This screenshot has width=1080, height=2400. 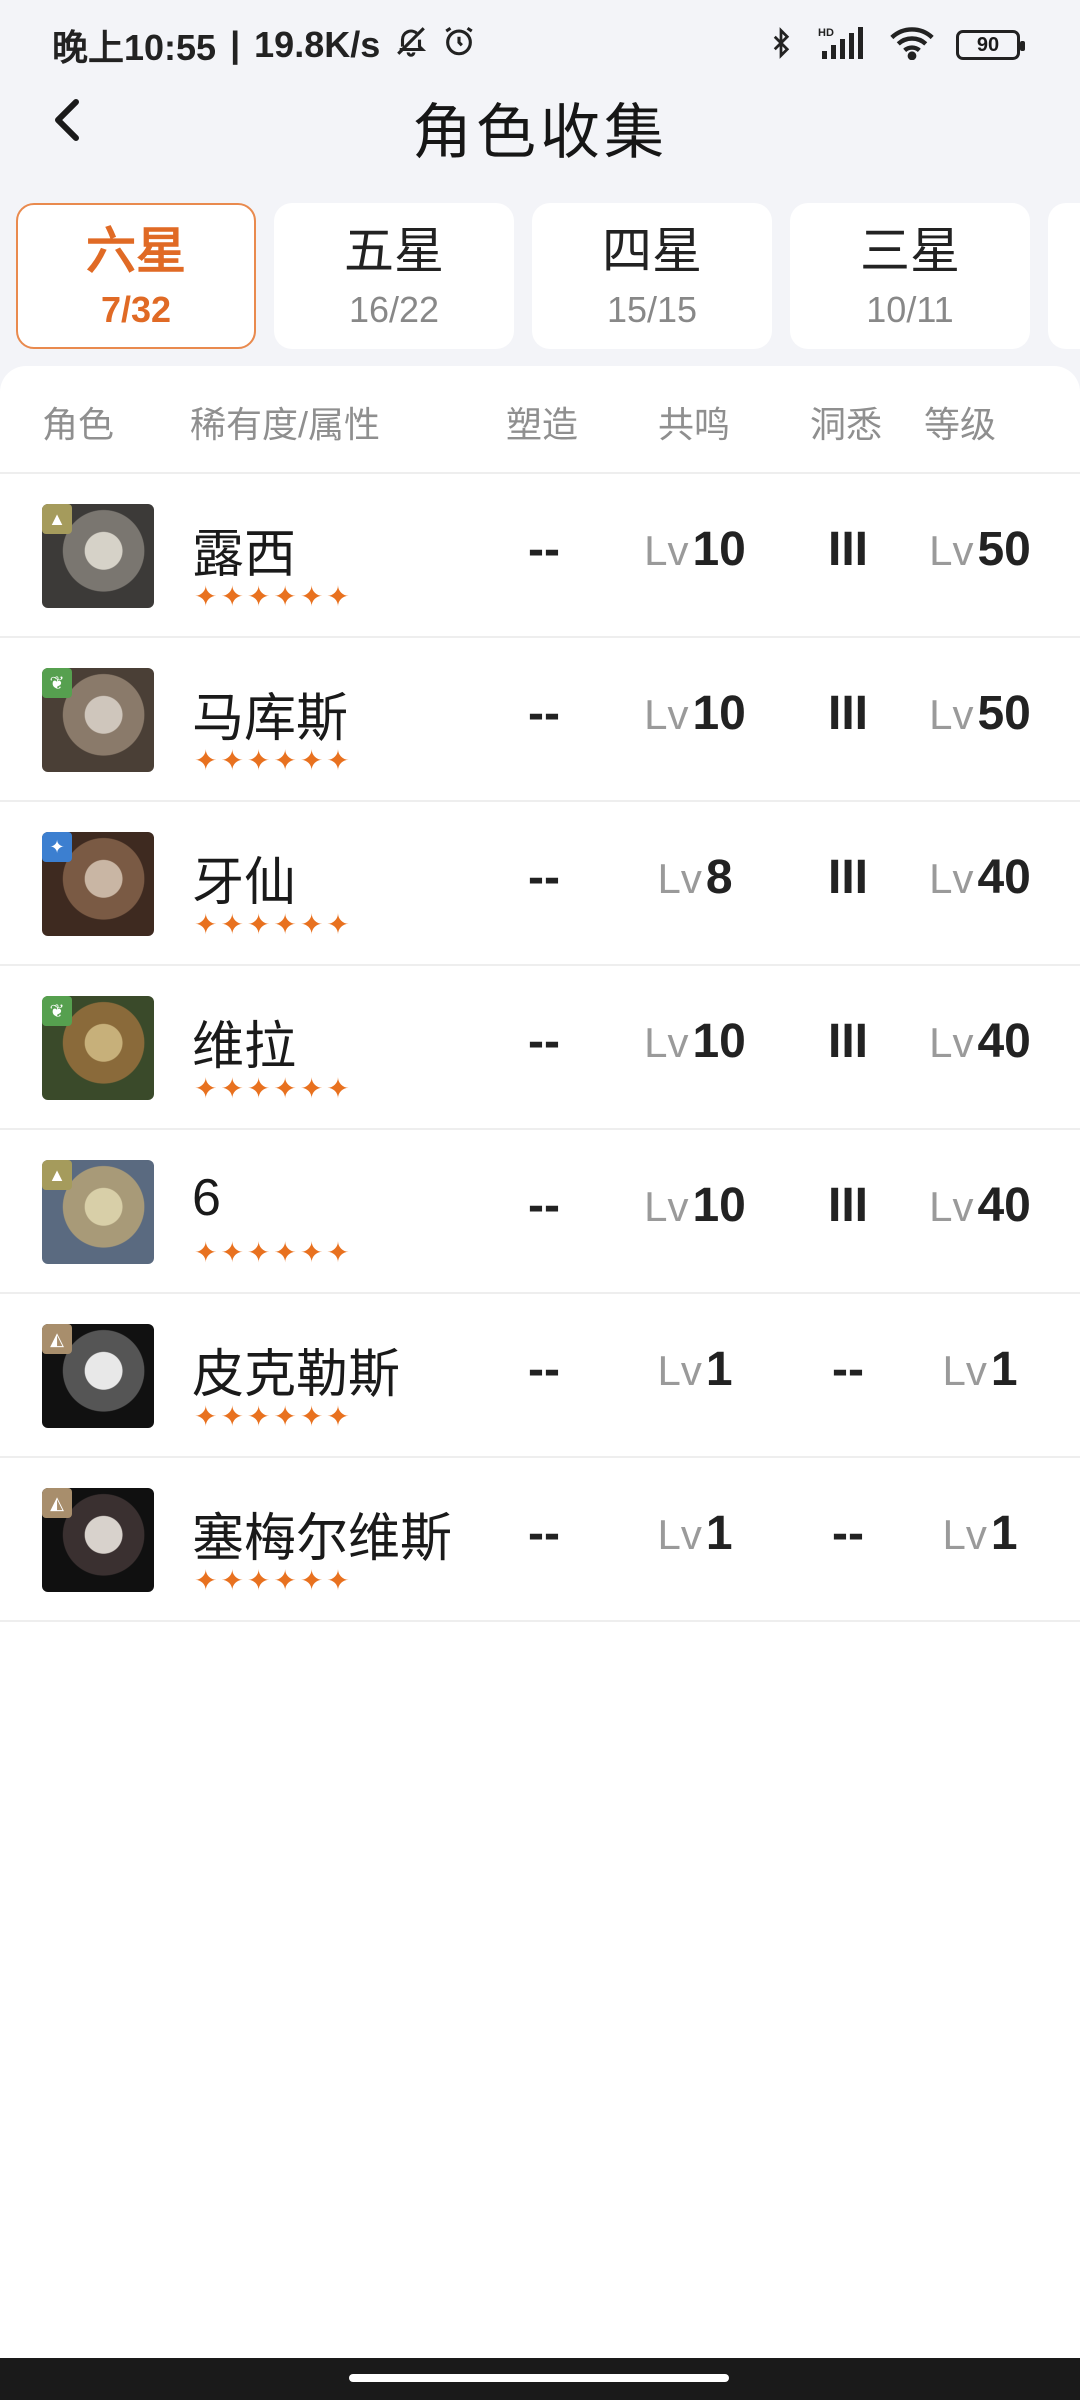 What do you see at coordinates (78, 424) in the screenshot?
I see `header-role: 角色` at bounding box center [78, 424].